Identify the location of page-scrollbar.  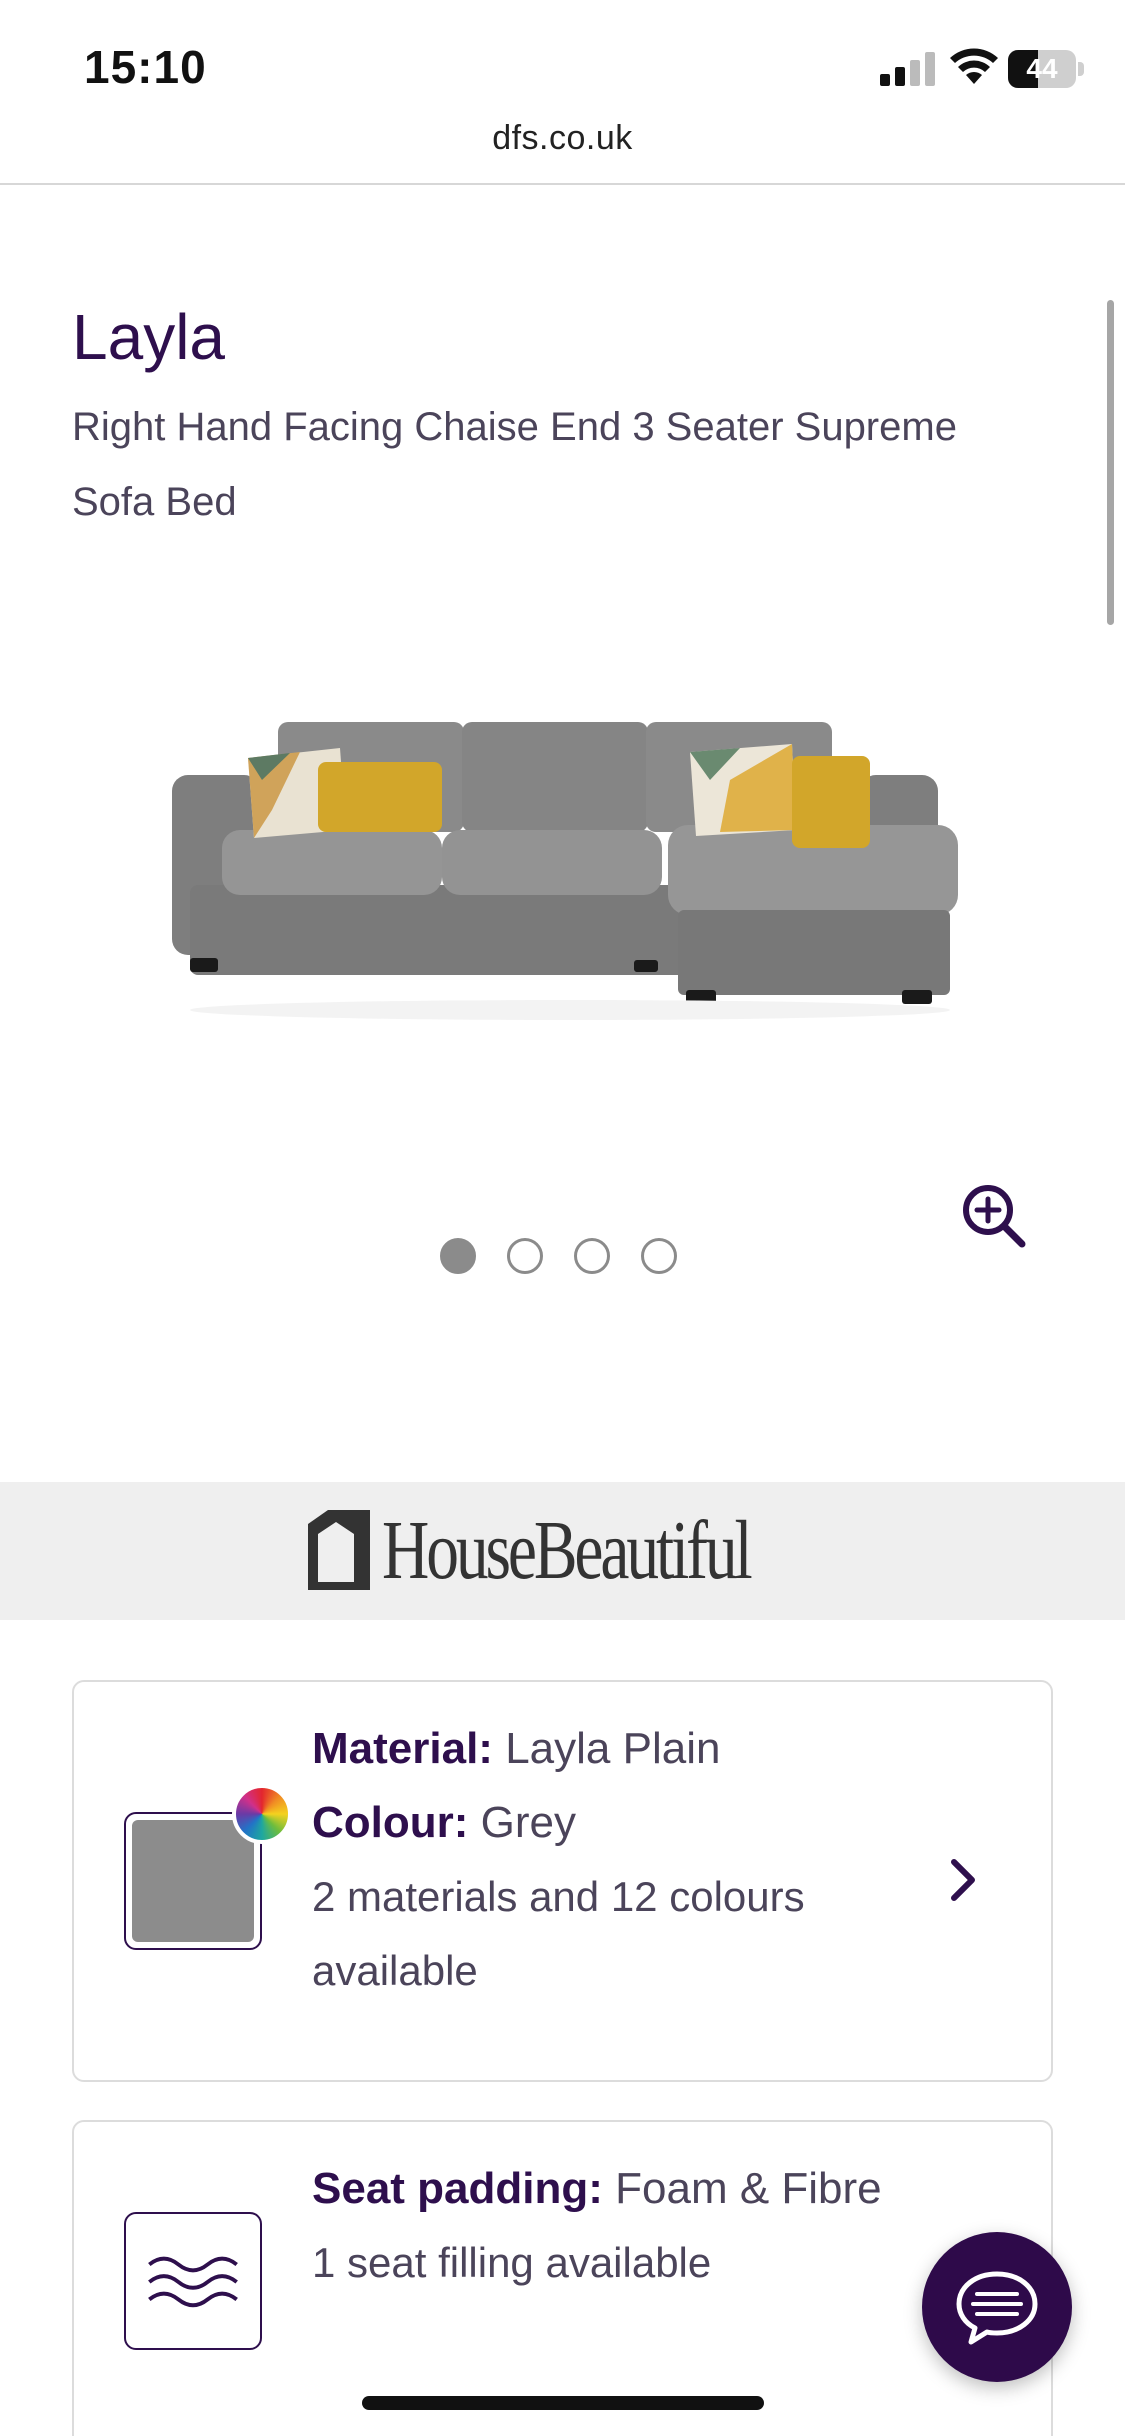
(1110, 462).